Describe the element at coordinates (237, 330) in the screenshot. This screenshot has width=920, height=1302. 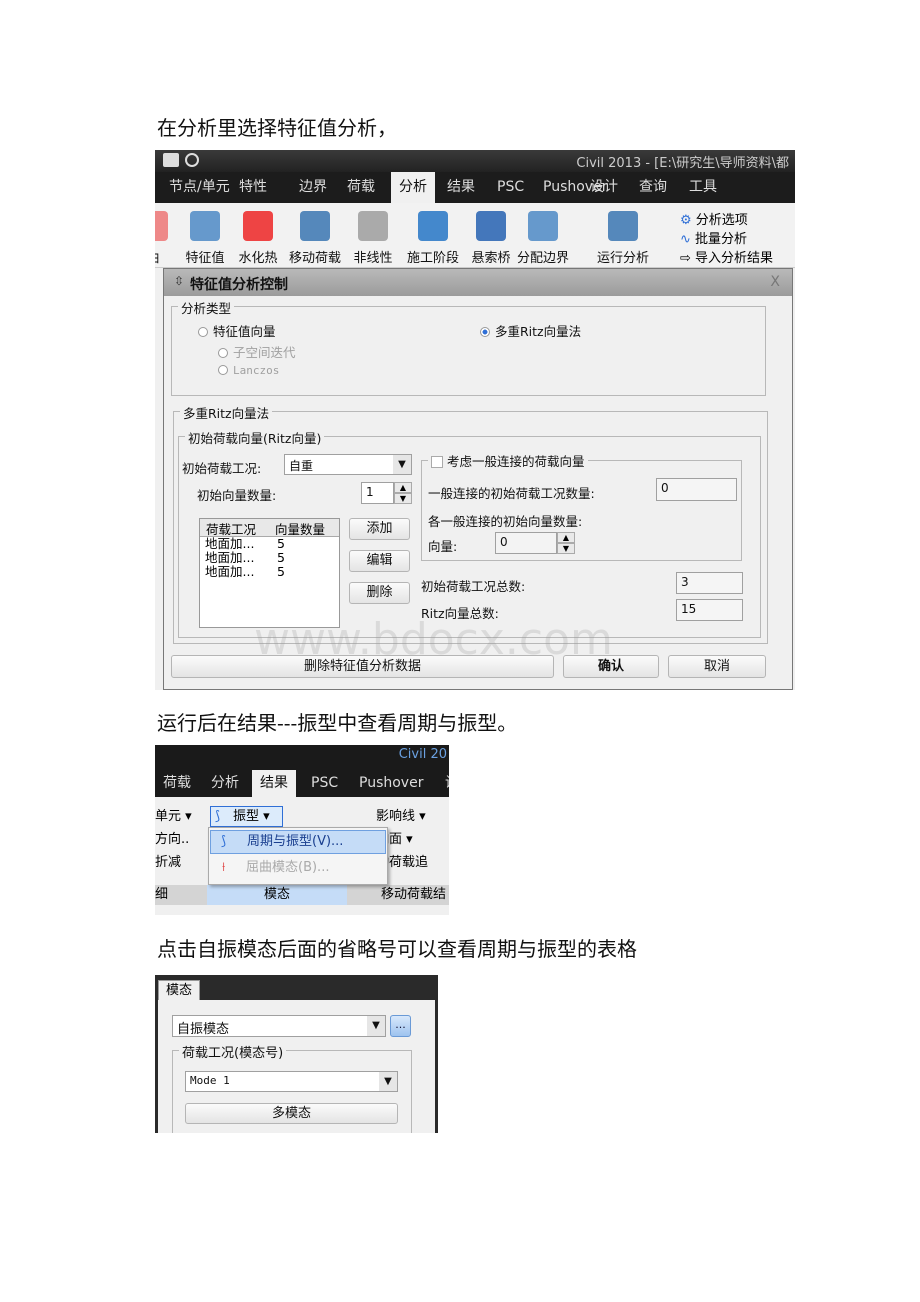
I see `radio-eigen-vector: 特征值向量` at that location.